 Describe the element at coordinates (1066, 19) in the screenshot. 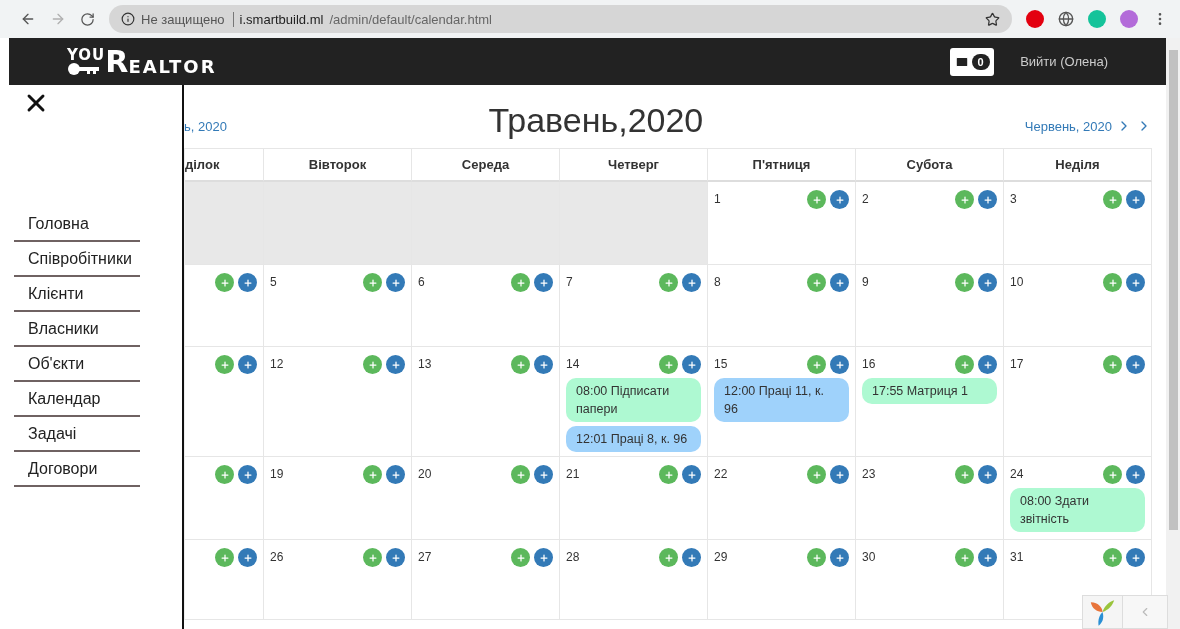

I see `globe-icon` at that location.